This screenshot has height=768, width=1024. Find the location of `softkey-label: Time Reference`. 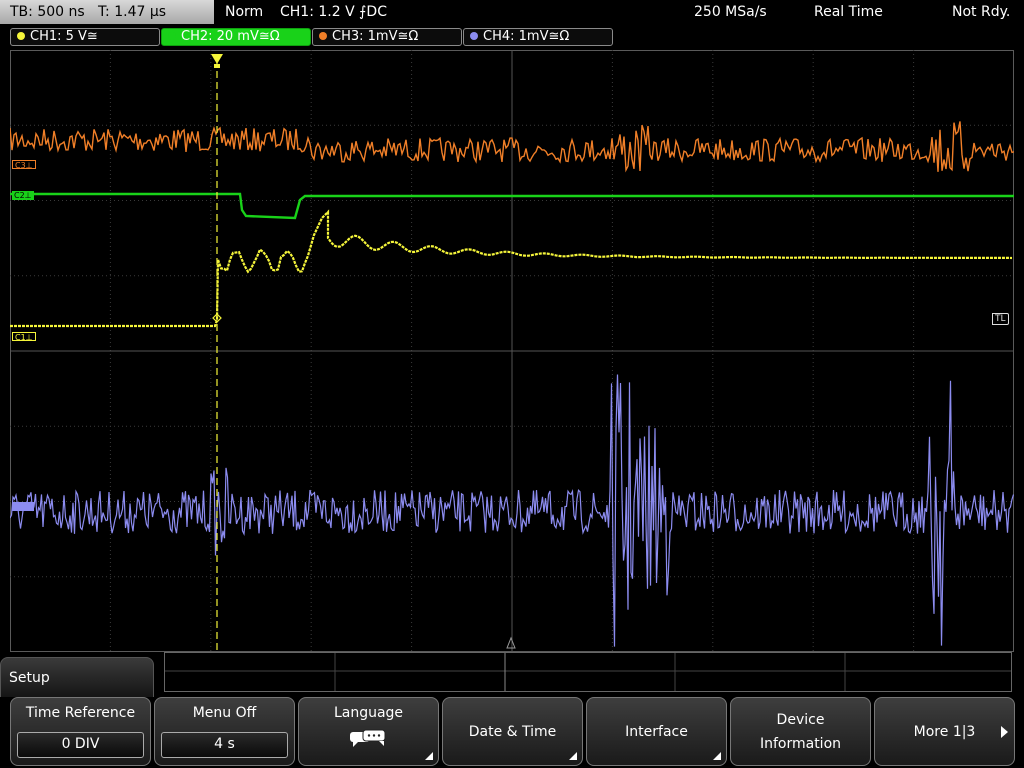

softkey-label: Time Reference is located at coordinates (80, 713).